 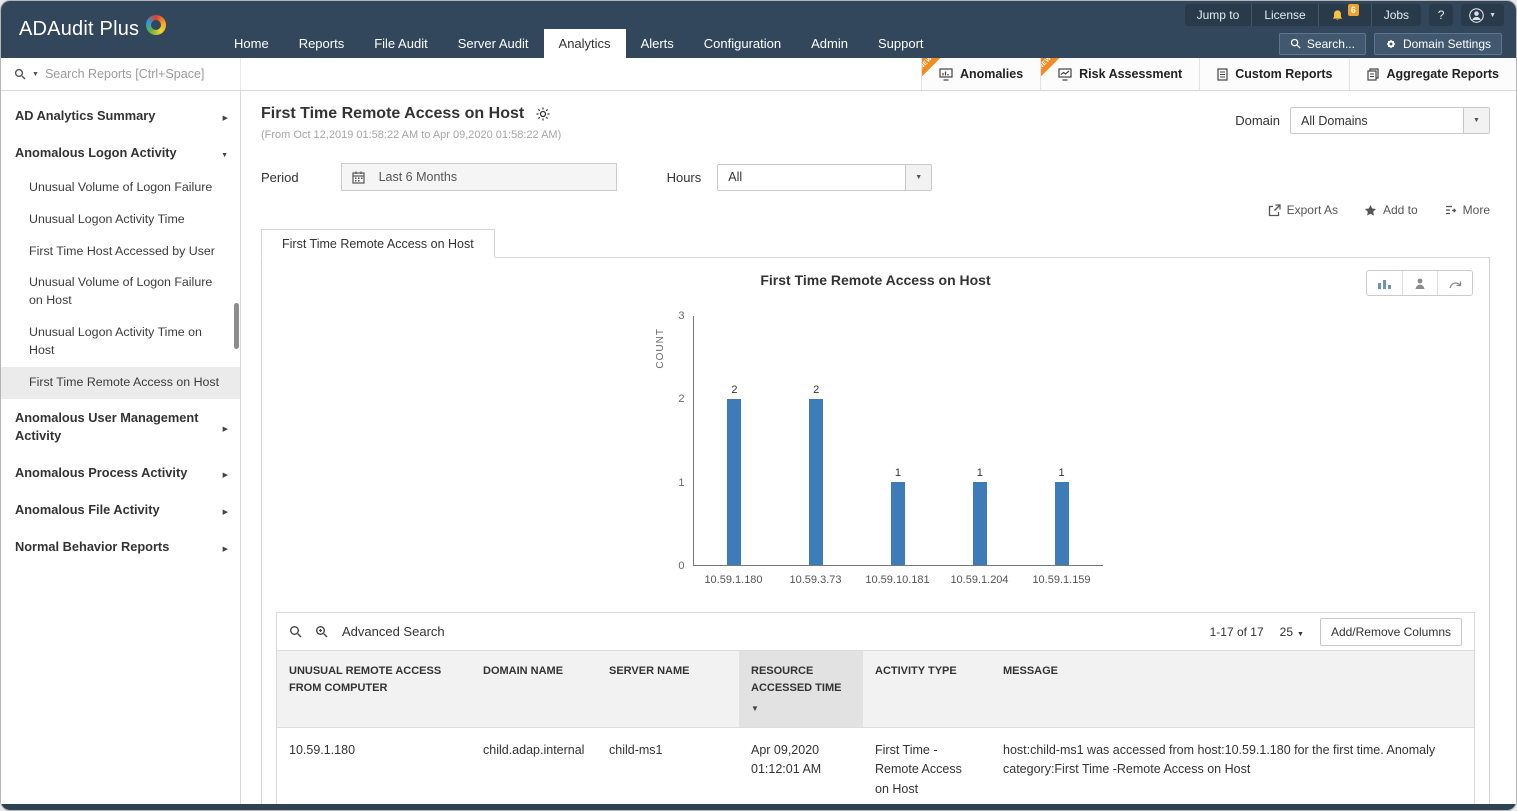 I want to click on jobs-link: Jobs, so click(x=1395, y=15).